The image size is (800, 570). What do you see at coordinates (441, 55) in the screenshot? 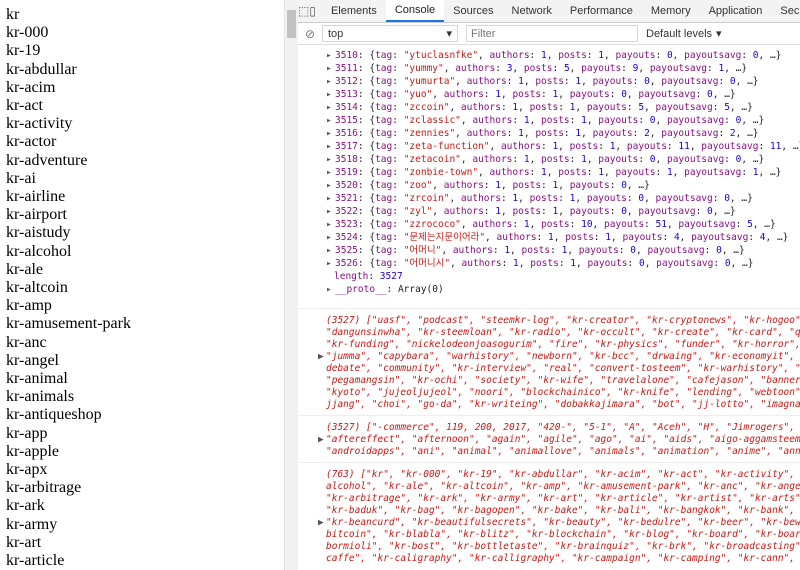
I see `entry-tag: "ytuclasnfke"` at bounding box center [441, 55].